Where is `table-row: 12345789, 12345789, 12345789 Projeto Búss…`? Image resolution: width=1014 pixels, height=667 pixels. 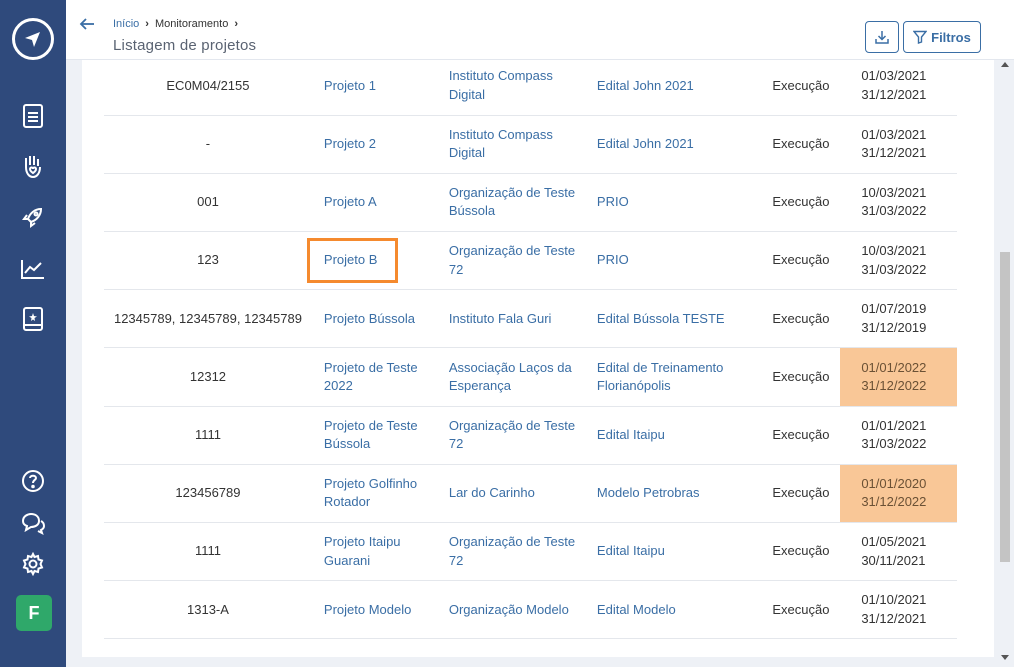 table-row: 12345789, 12345789, 12345789 Projeto Búss… is located at coordinates (530, 319).